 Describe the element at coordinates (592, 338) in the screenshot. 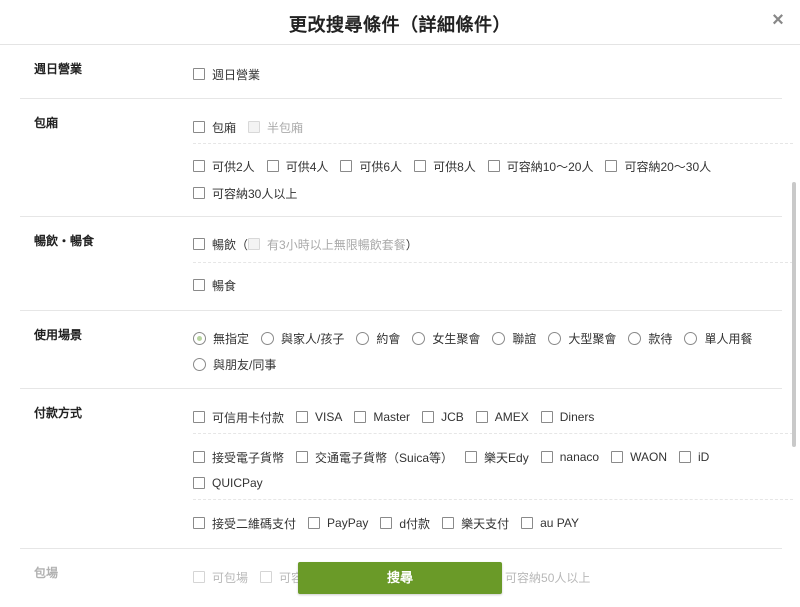

I see `option-label: 大型聚會` at that location.